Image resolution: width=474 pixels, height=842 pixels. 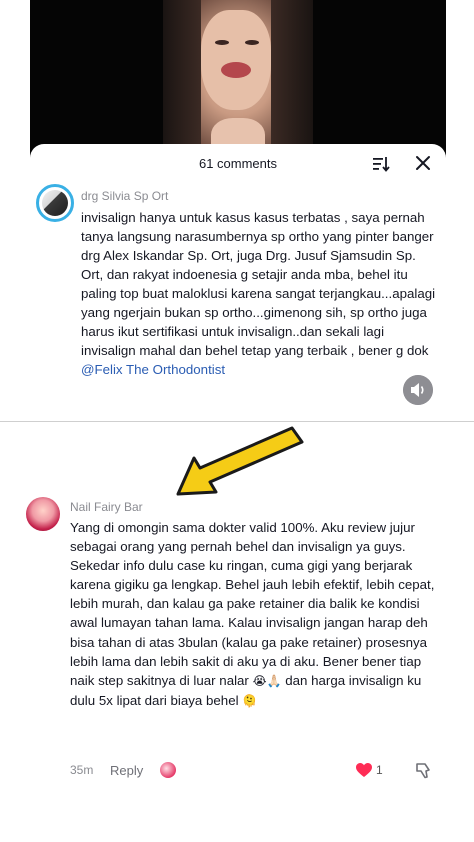 I want to click on person-face, so click(x=236, y=60).